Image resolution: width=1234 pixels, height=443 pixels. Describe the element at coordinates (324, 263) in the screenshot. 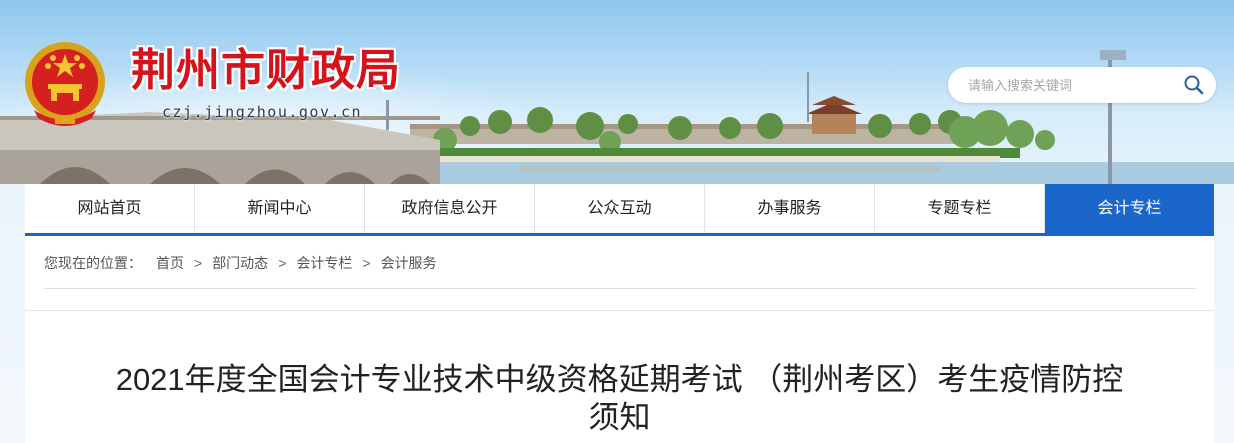

I see `breadcrumb-accounting: 会计专栏` at that location.